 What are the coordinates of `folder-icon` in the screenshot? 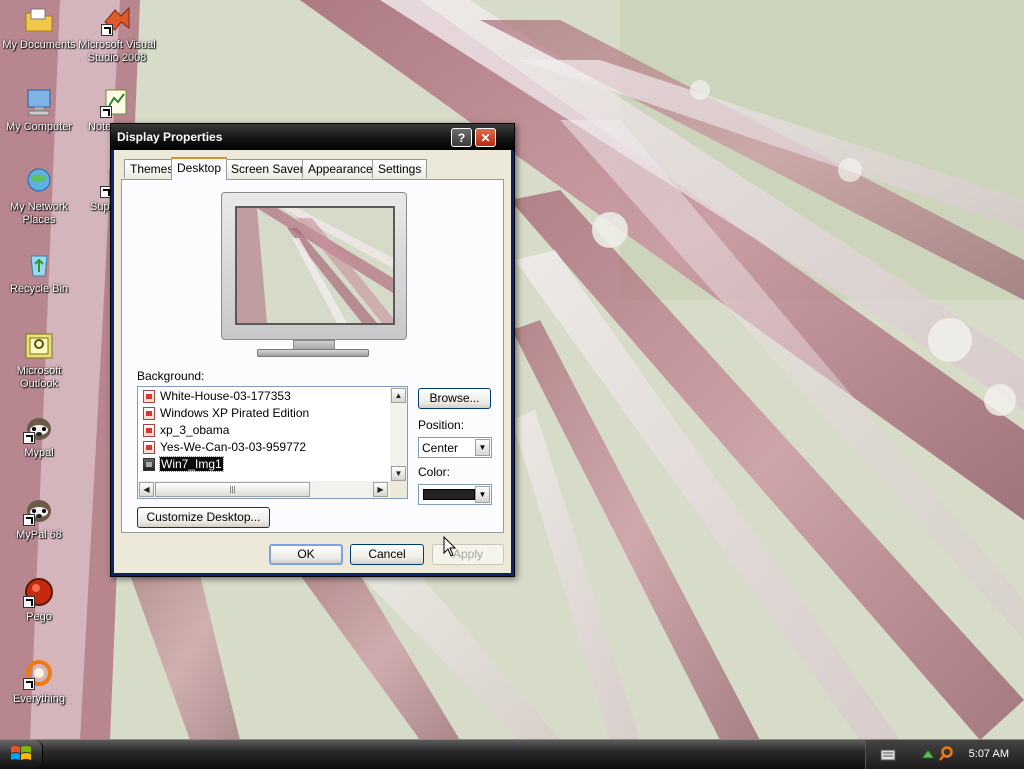 It's located at (39, 20).